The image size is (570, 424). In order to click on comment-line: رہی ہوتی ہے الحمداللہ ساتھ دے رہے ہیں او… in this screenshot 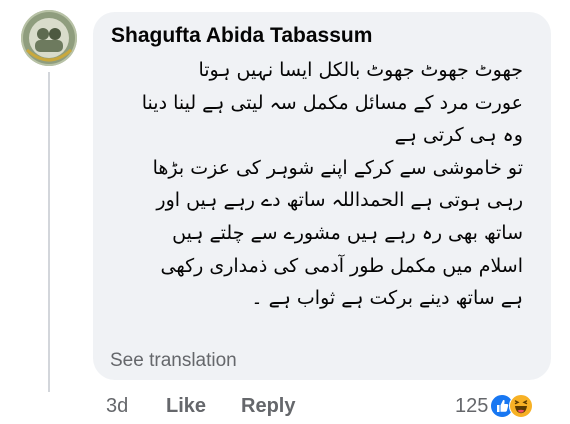, I will do `click(339, 200)`.